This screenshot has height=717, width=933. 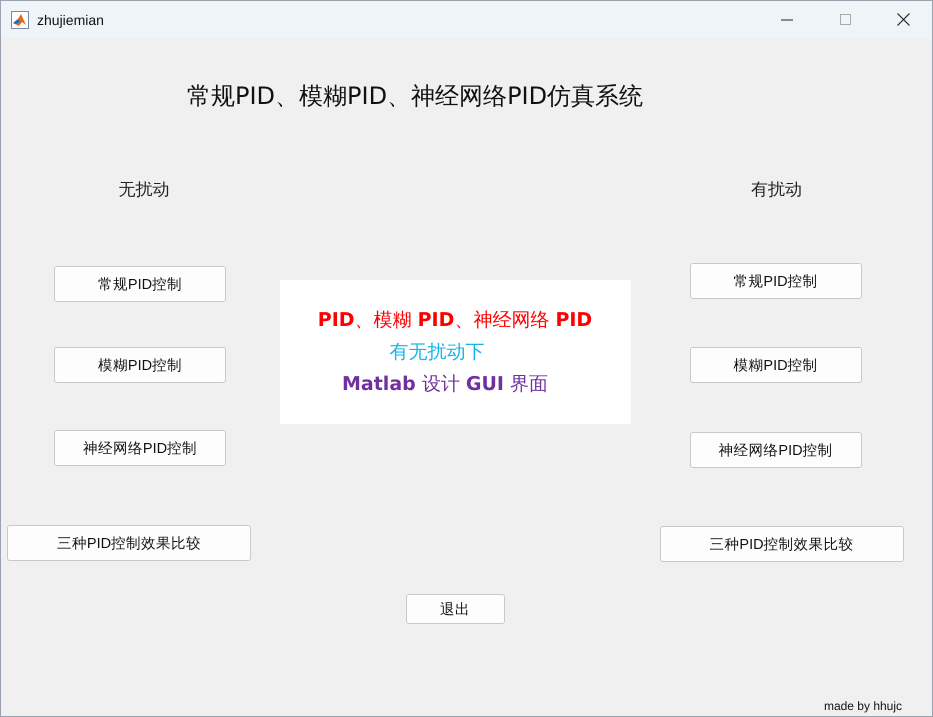 What do you see at coordinates (787, 19) in the screenshot?
I see `minimize-icon` at bounding box center [787, 19].